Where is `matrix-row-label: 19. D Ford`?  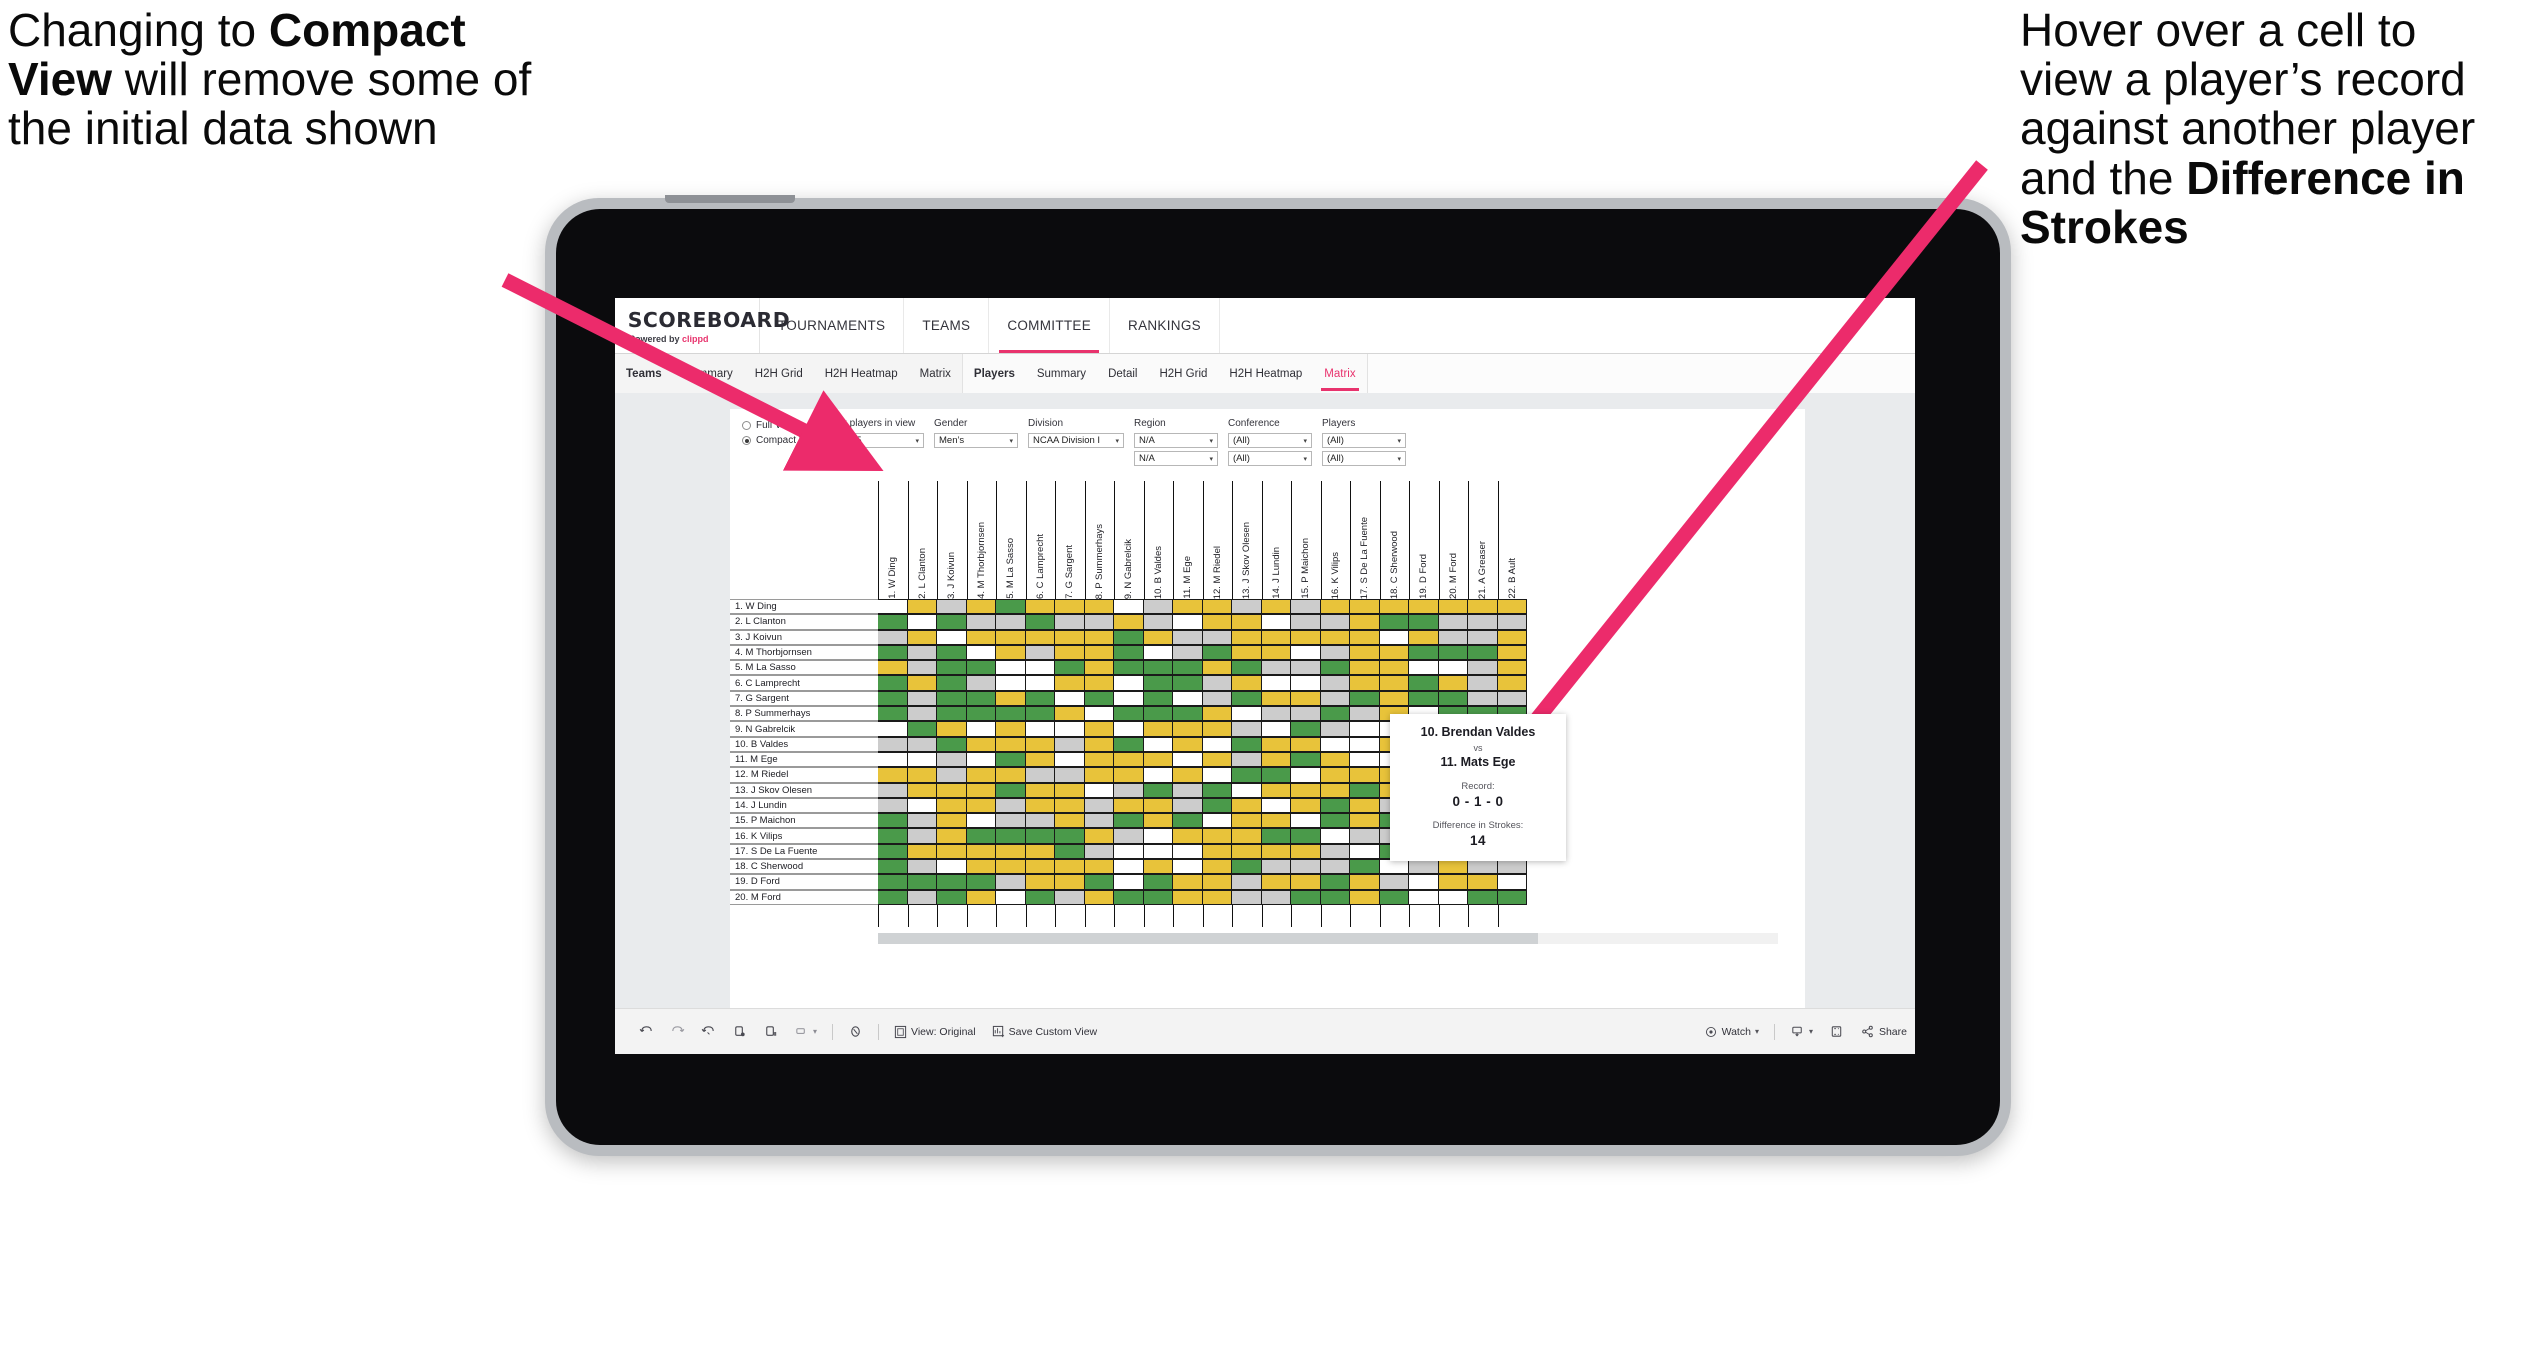 matrix-row-label: 19. D Ford is located at coordinates (804, 882).